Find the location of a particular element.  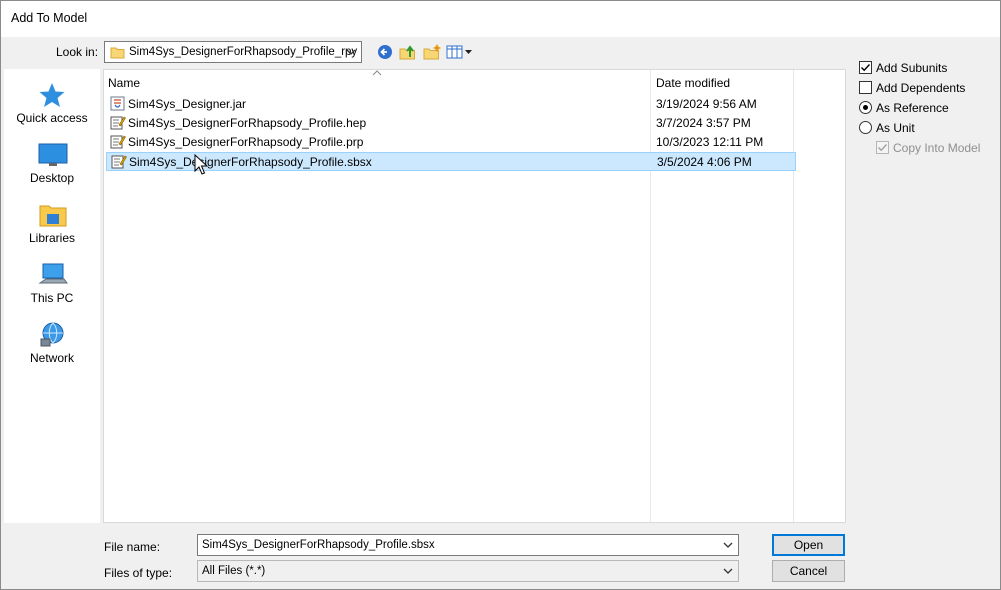

place-this-pc: This PC is located at coordinates (52, 285).